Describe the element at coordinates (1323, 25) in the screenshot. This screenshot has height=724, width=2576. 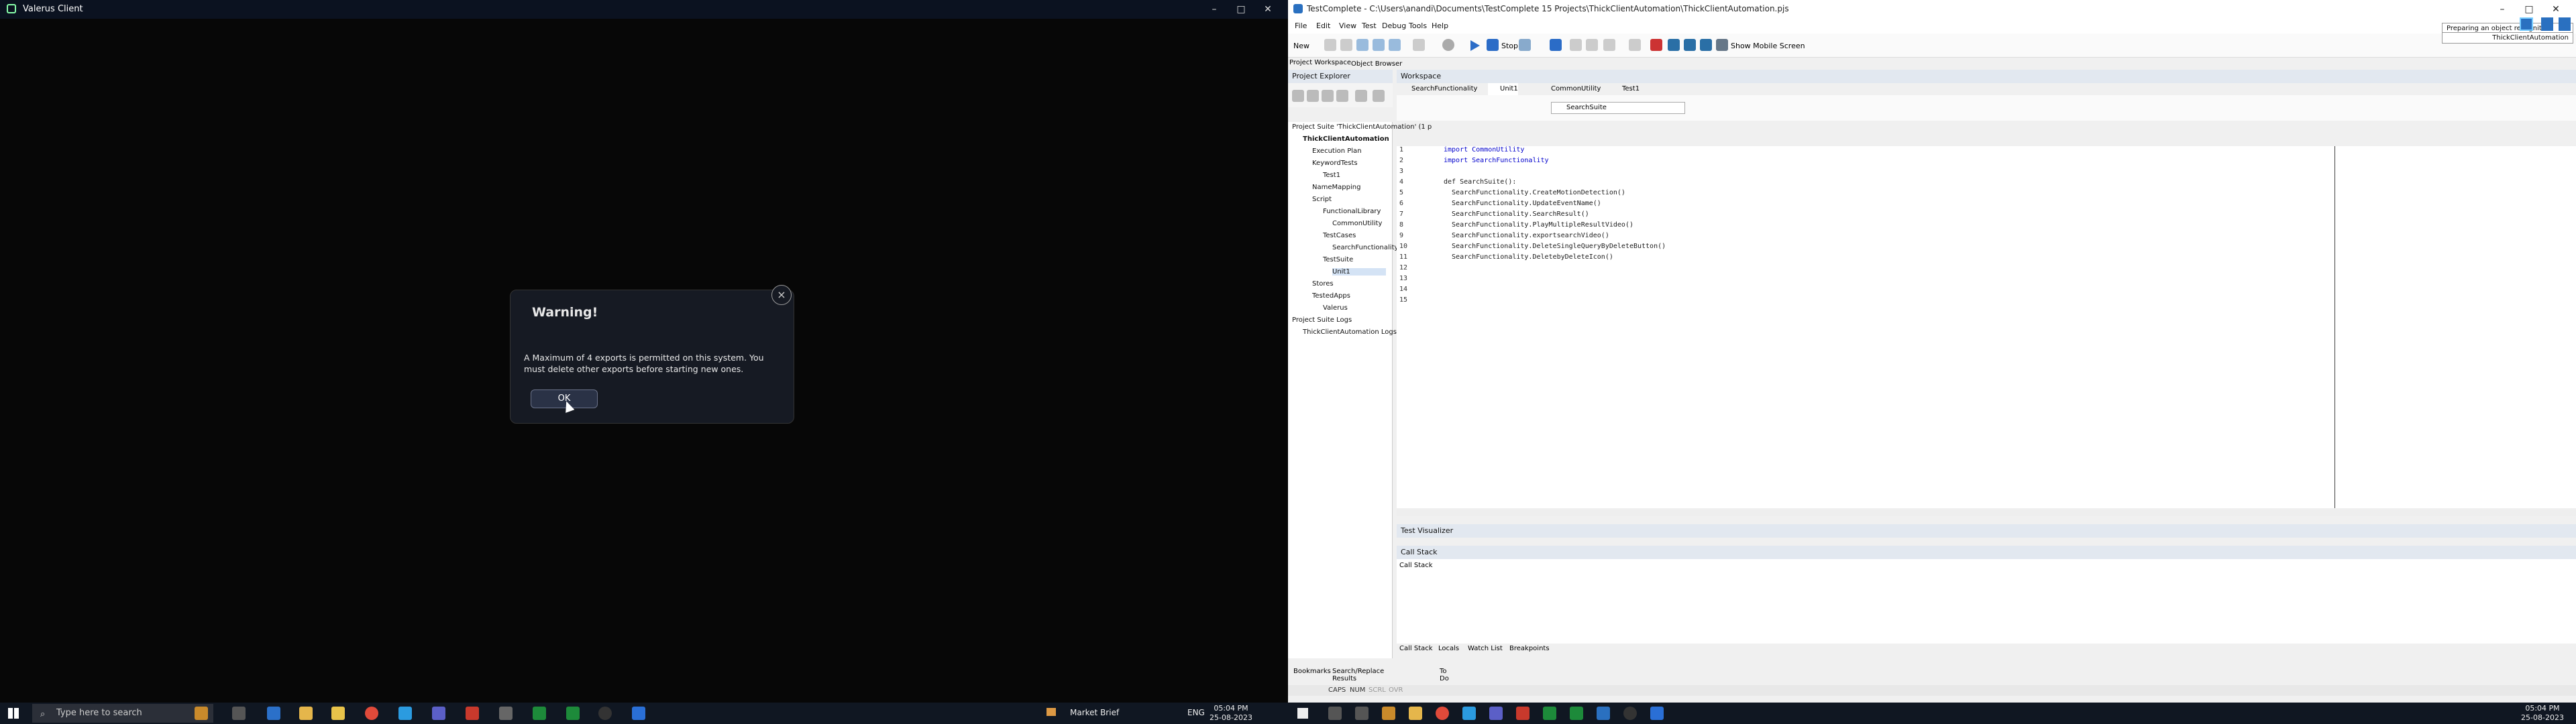
I see `menu-edit: Edit` at that location.